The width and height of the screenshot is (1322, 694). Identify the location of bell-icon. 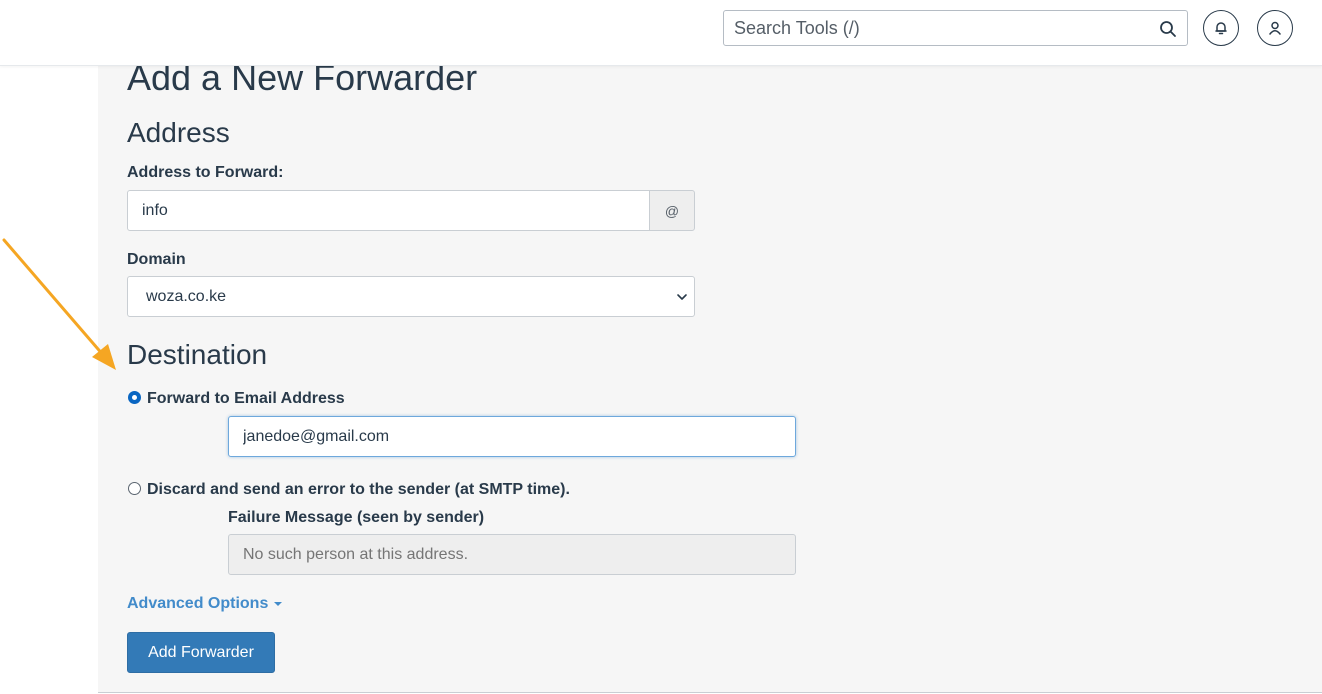
(1221, 28).